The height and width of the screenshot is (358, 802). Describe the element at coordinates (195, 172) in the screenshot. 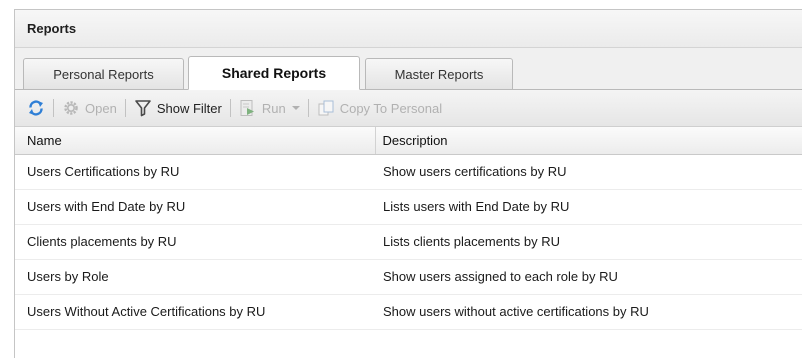

I see `report-name-cell: Users Certifications by RU` at that location.